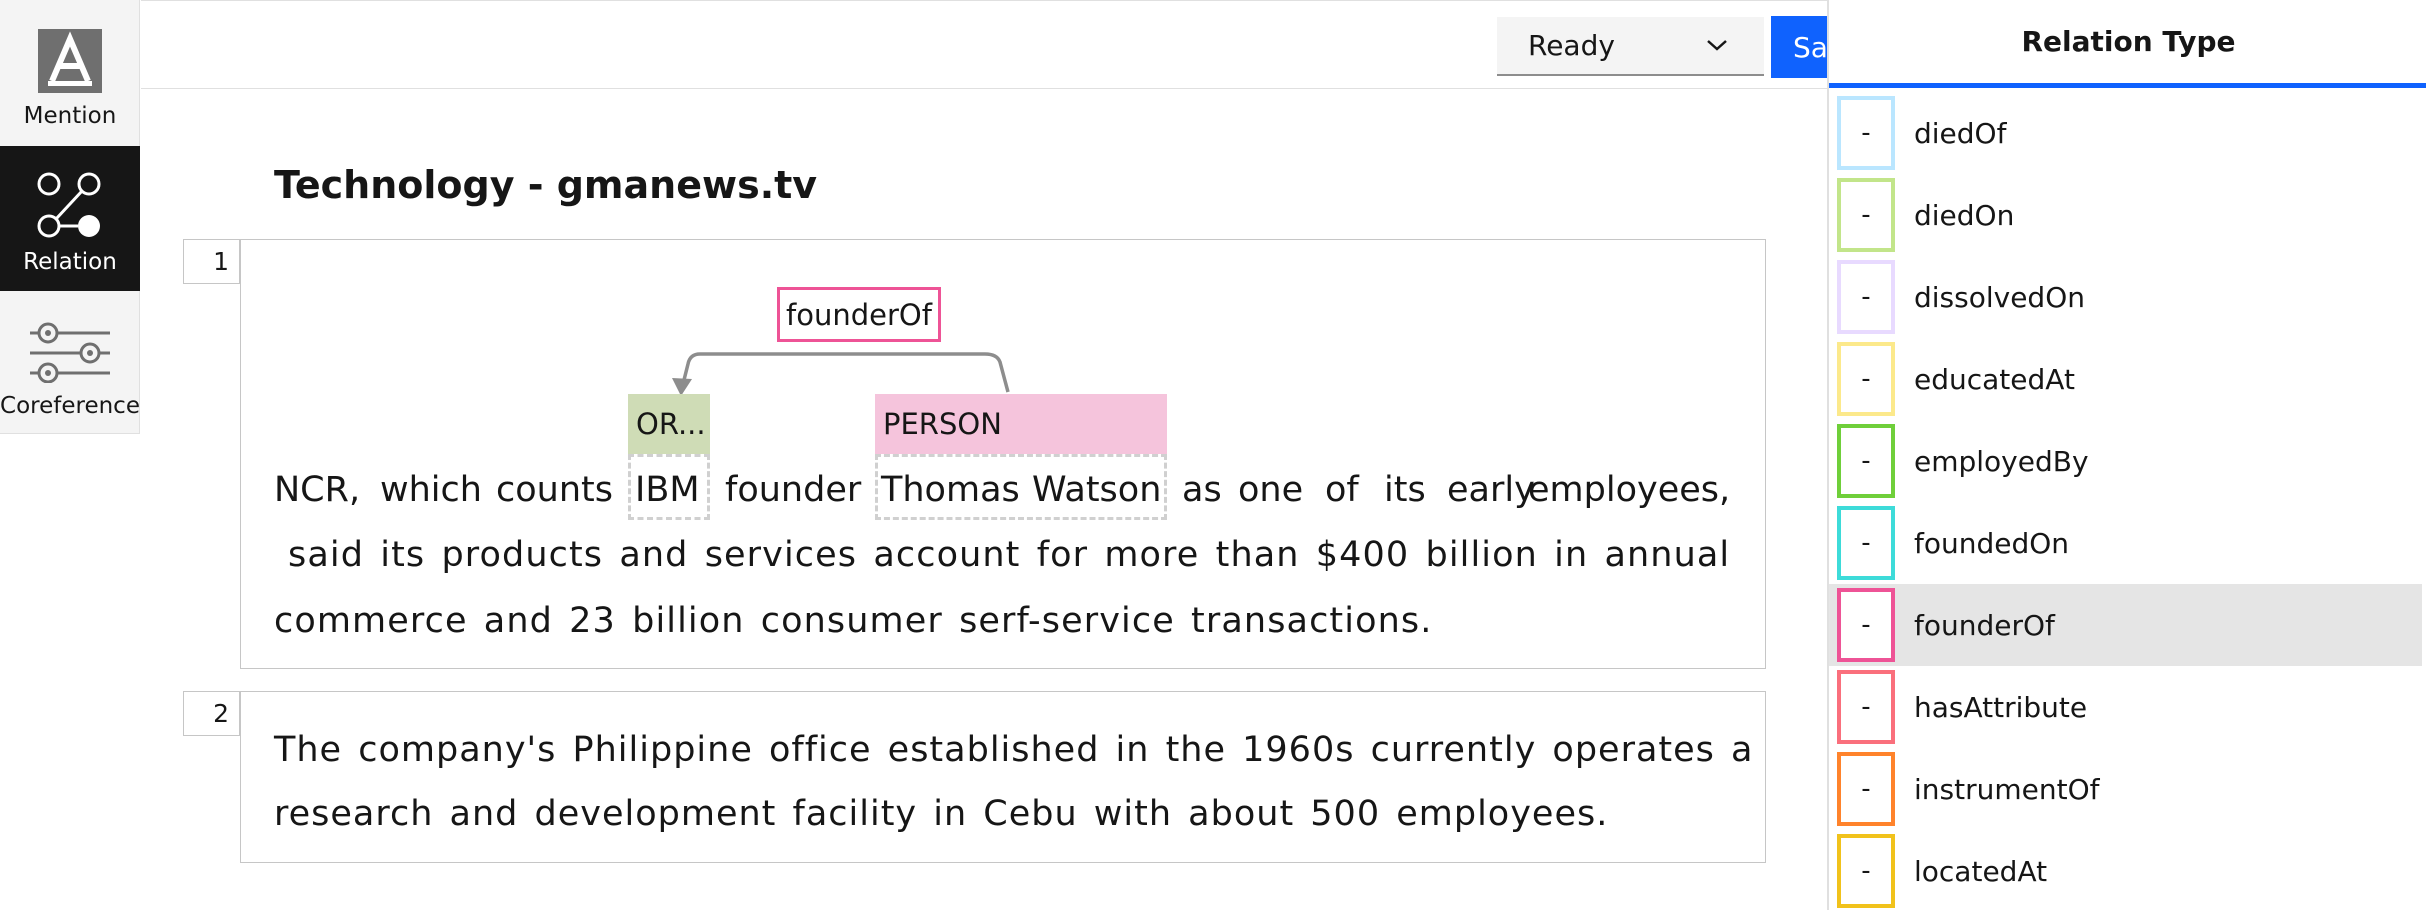 The height and width of the screenshot is (910, 2426). Describe the element at coordinates (2001, 707) in the screenshot. I see `relation-type-name: hasAttribute` at that location.